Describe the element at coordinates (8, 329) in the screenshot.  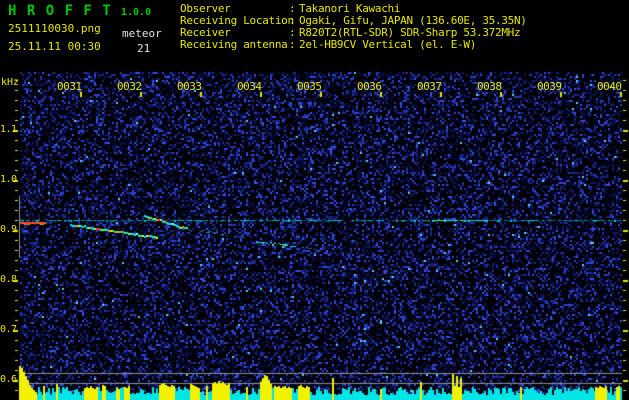
I see `freq-tick-label: 0.7` at that location.